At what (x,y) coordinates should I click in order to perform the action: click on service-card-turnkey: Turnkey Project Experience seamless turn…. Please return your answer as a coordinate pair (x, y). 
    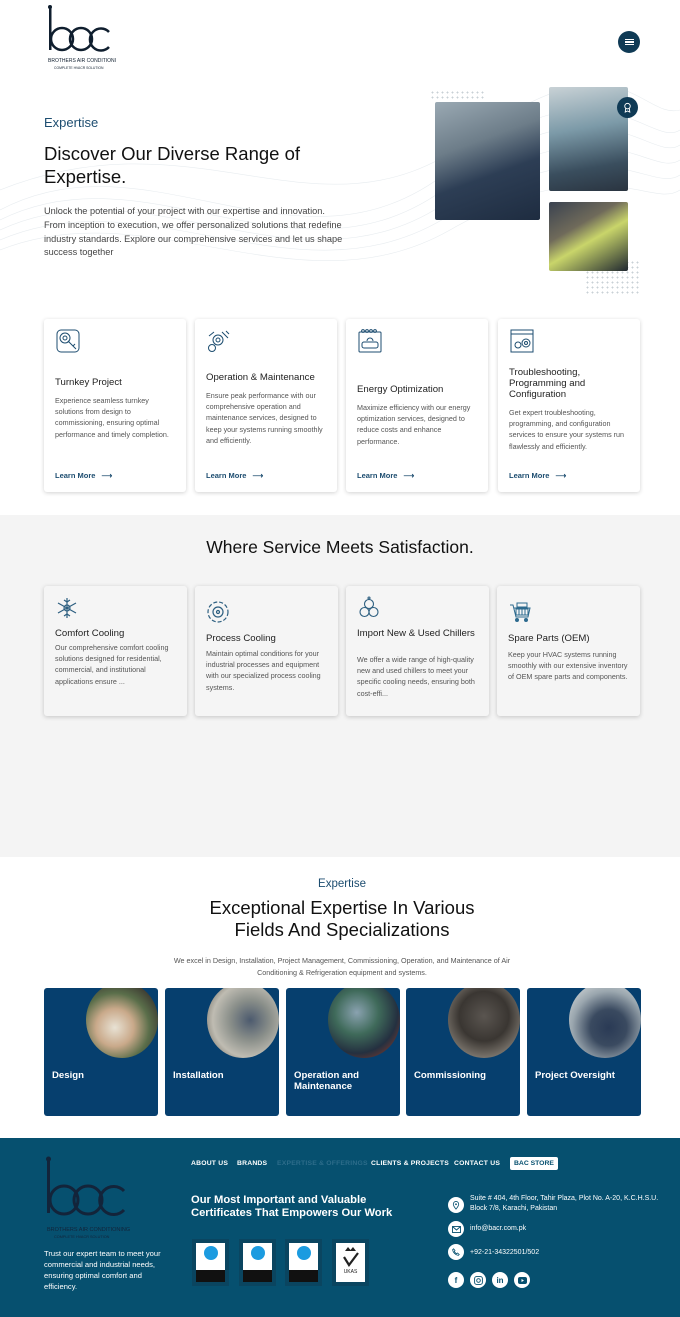
    Looking at the image, I should click on (115, 405).